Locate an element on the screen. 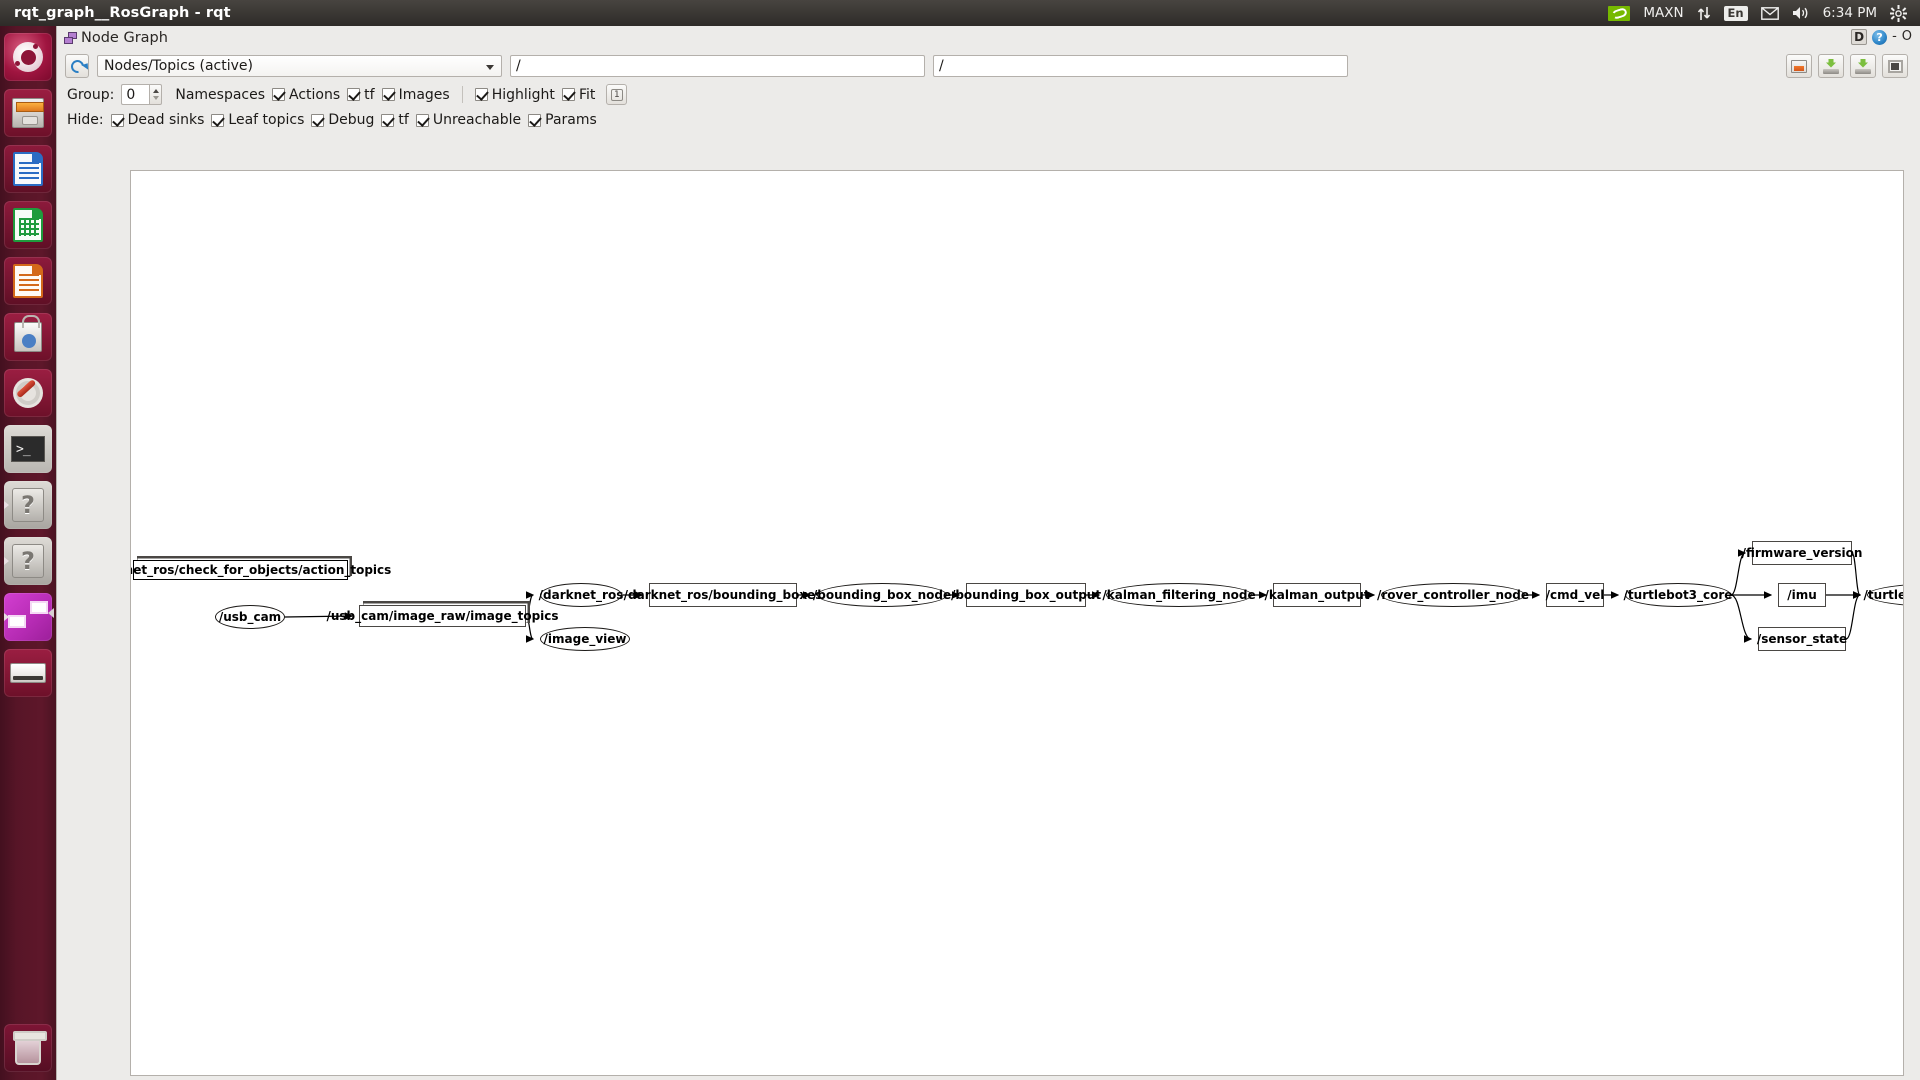 This screenshot has height=1080, width=1920. launcher-item-unknown-app-1: ? is located at coordinates (28, 505).